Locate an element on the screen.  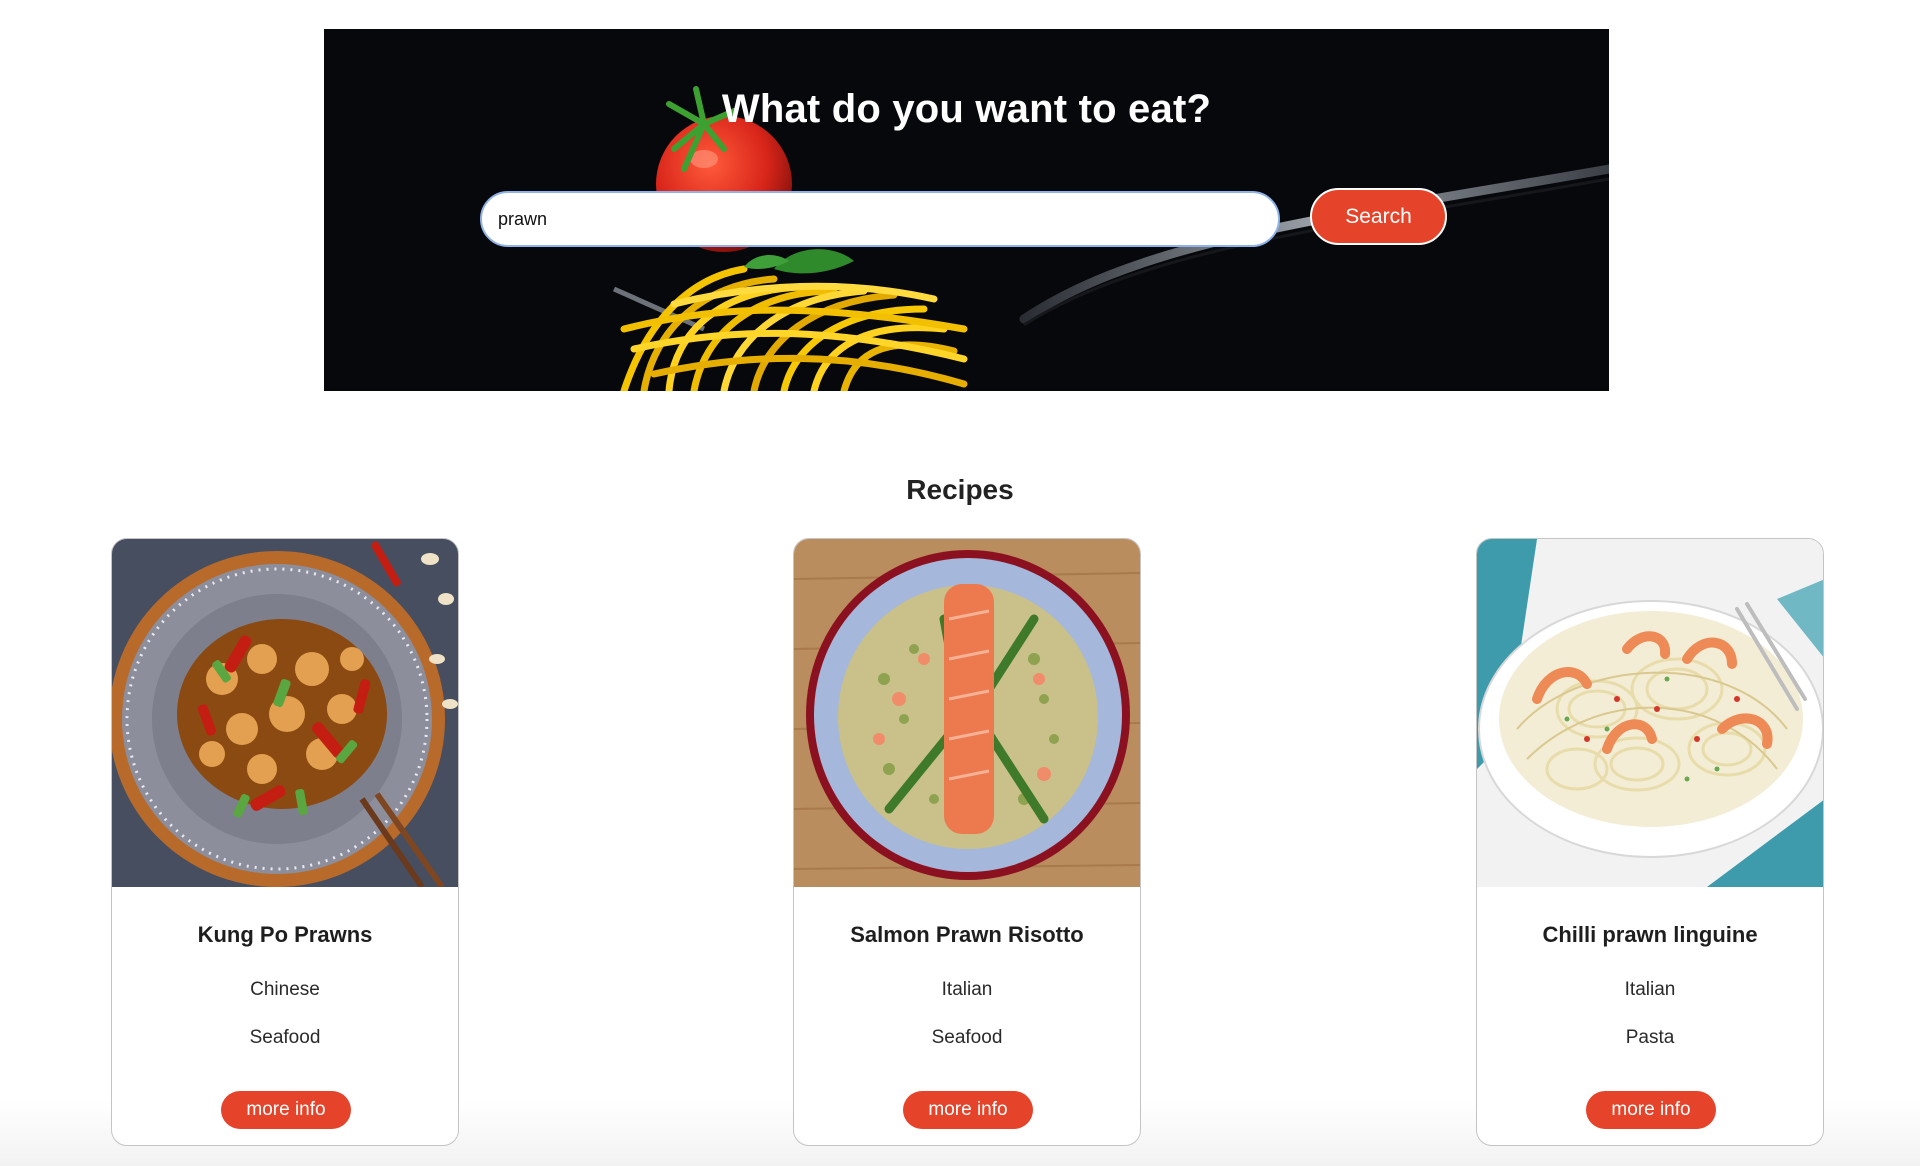
recipe-image-kung-po-prawns is located at coordinates (285, 713).